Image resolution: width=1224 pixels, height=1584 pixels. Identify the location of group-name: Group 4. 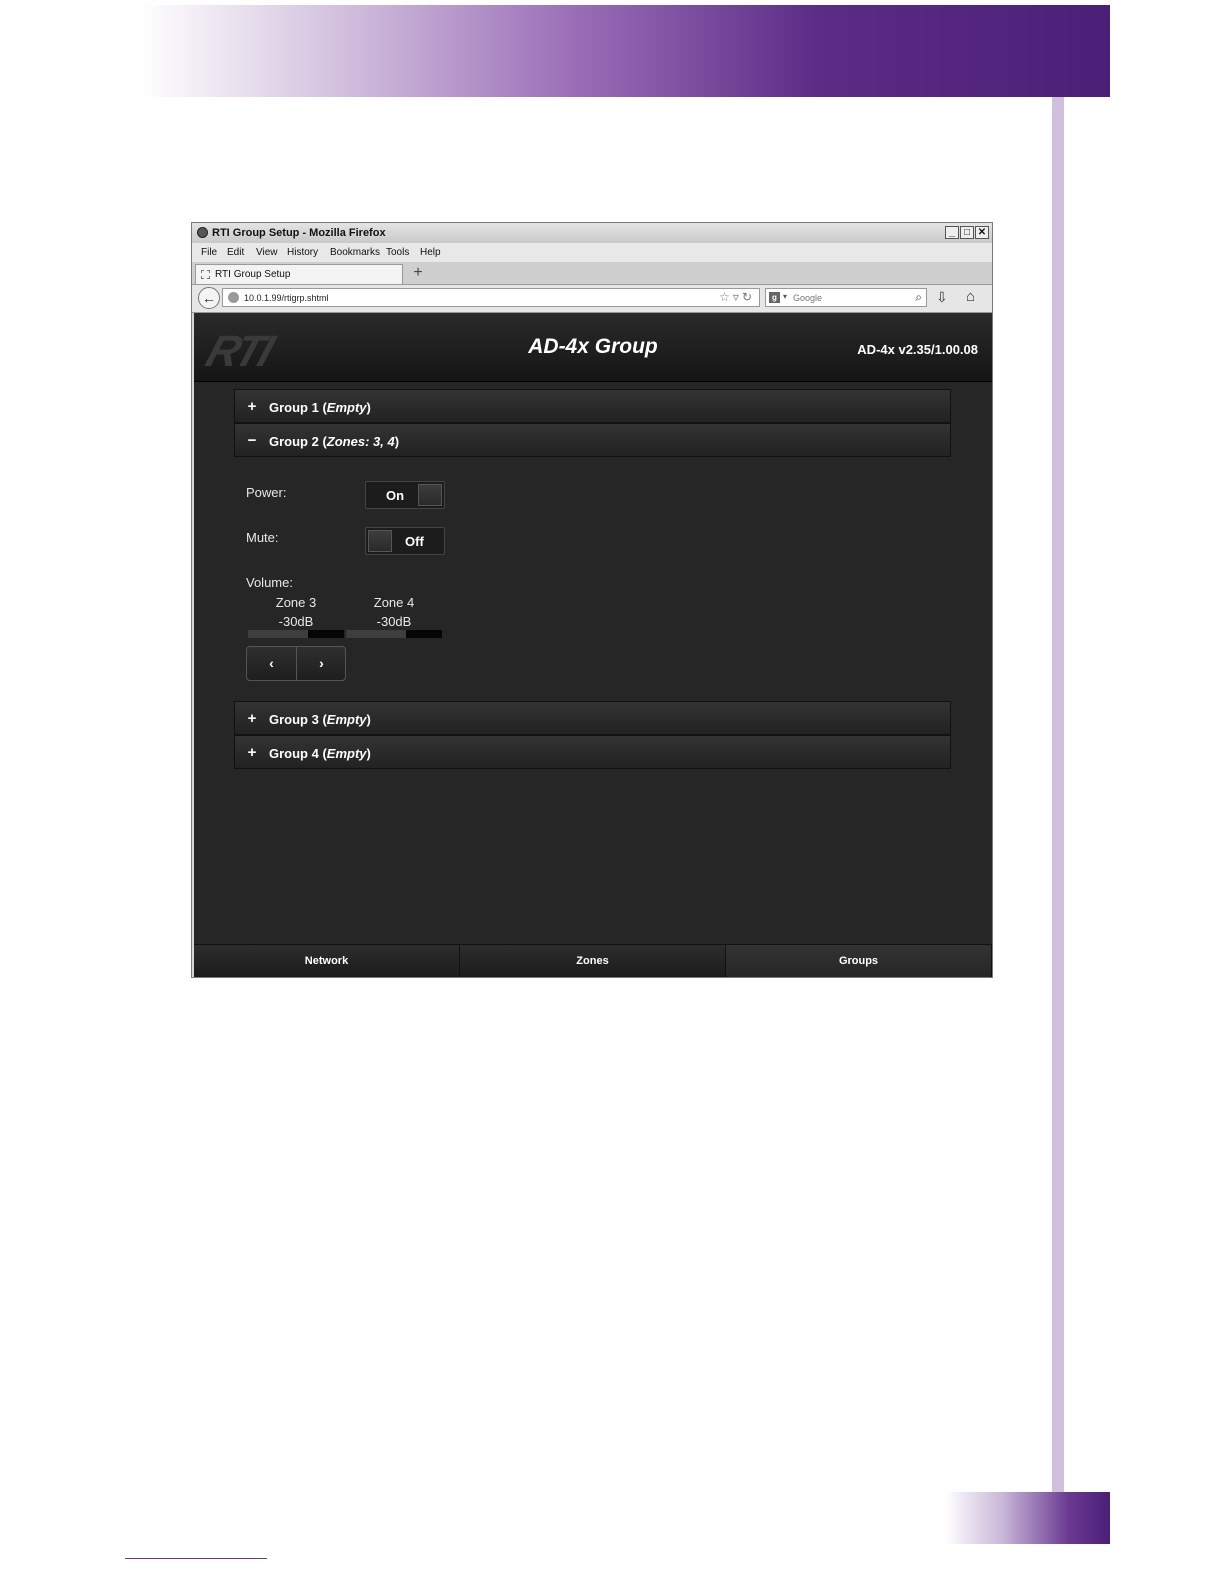
(294, 753).